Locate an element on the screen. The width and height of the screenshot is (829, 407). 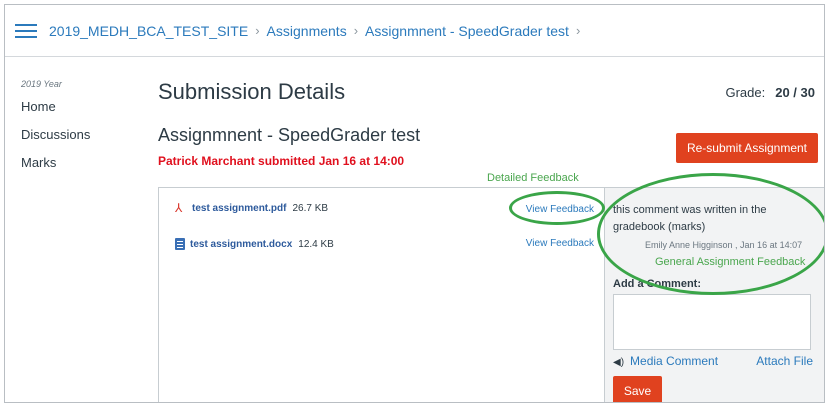
doc-icon is located at coordinates (180, 244).